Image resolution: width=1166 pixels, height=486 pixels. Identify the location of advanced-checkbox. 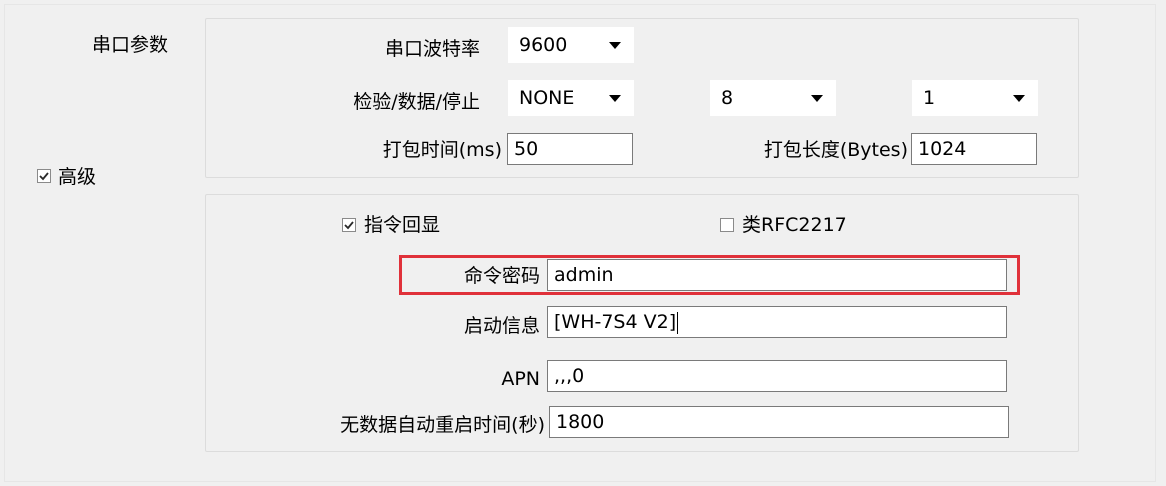
(44, 176).